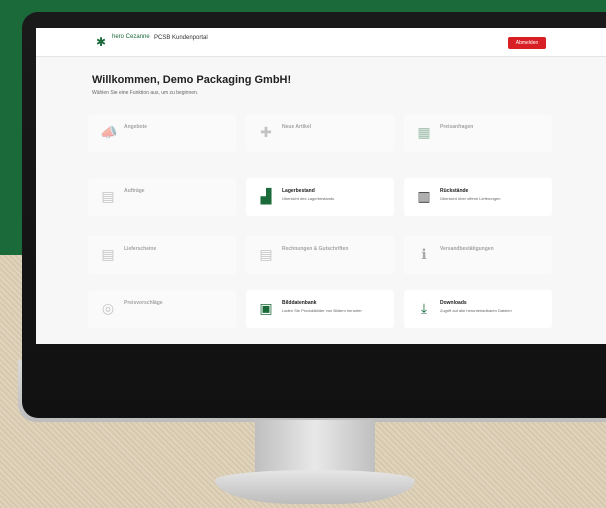  Describe the element at coordinates (299, 303) in the screenshot. I see `card-title: Bilddatenbank` at that location.